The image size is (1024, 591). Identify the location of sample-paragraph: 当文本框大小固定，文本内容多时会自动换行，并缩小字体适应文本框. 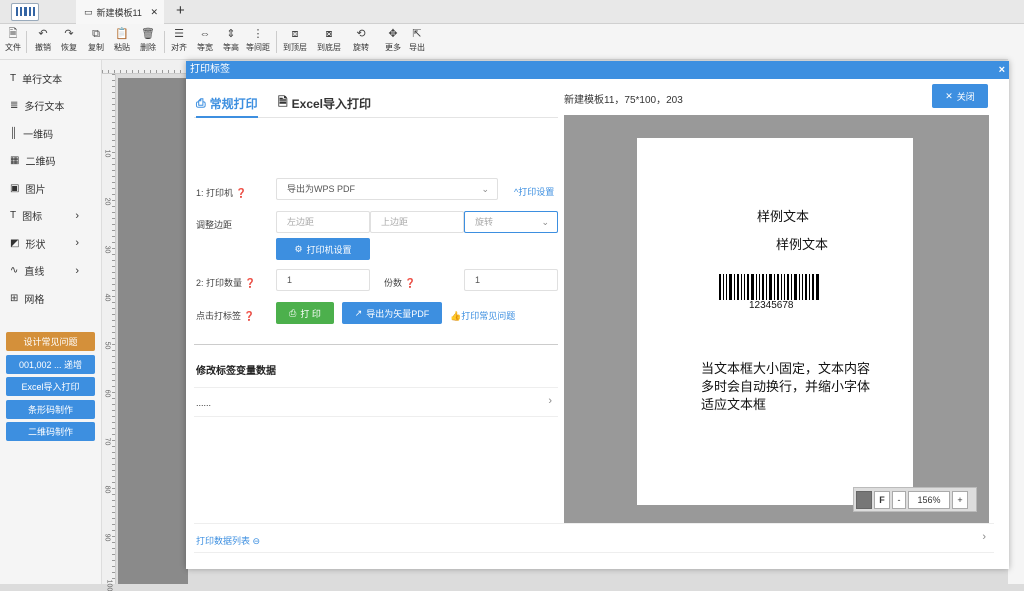
(786, 386).